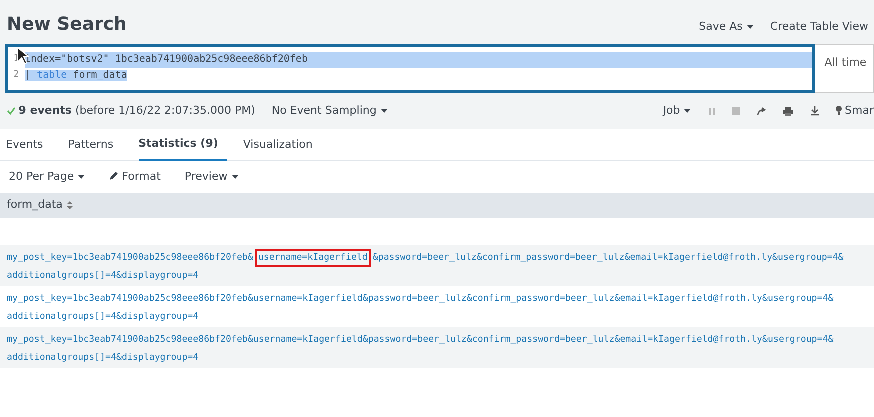 This screenshot has width=874, height=417. I want to click on table-cell-text: my_post_key=1bc3eab741900ab25c98eee86bf20feb&username=kIagerfield&password=beer_lulz&confirm_password=beer_lulz&email=kIagerfield@froth.ly&usergroup=4& additionalgroups[]=4&displaygroup=4, so click(420, 308).